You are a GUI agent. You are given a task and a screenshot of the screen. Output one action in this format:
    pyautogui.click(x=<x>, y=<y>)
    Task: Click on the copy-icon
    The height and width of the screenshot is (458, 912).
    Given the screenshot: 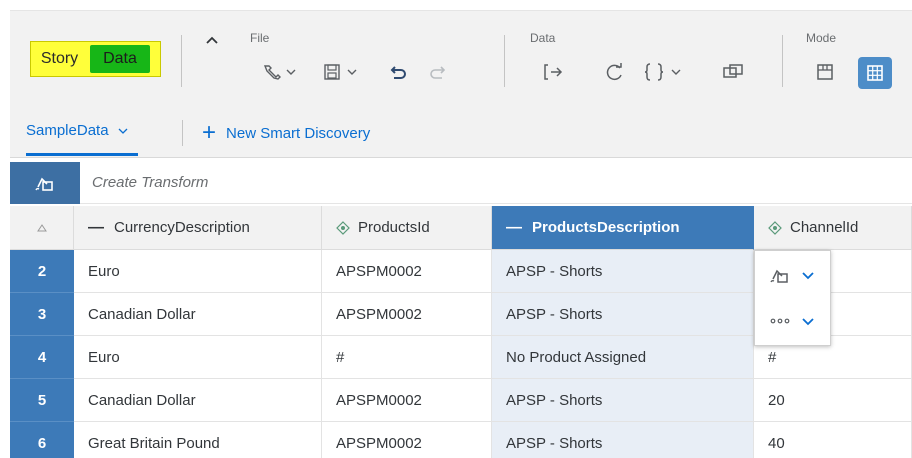 What is the action you would take?
    pyautogui.click(x=733, y=71)
    